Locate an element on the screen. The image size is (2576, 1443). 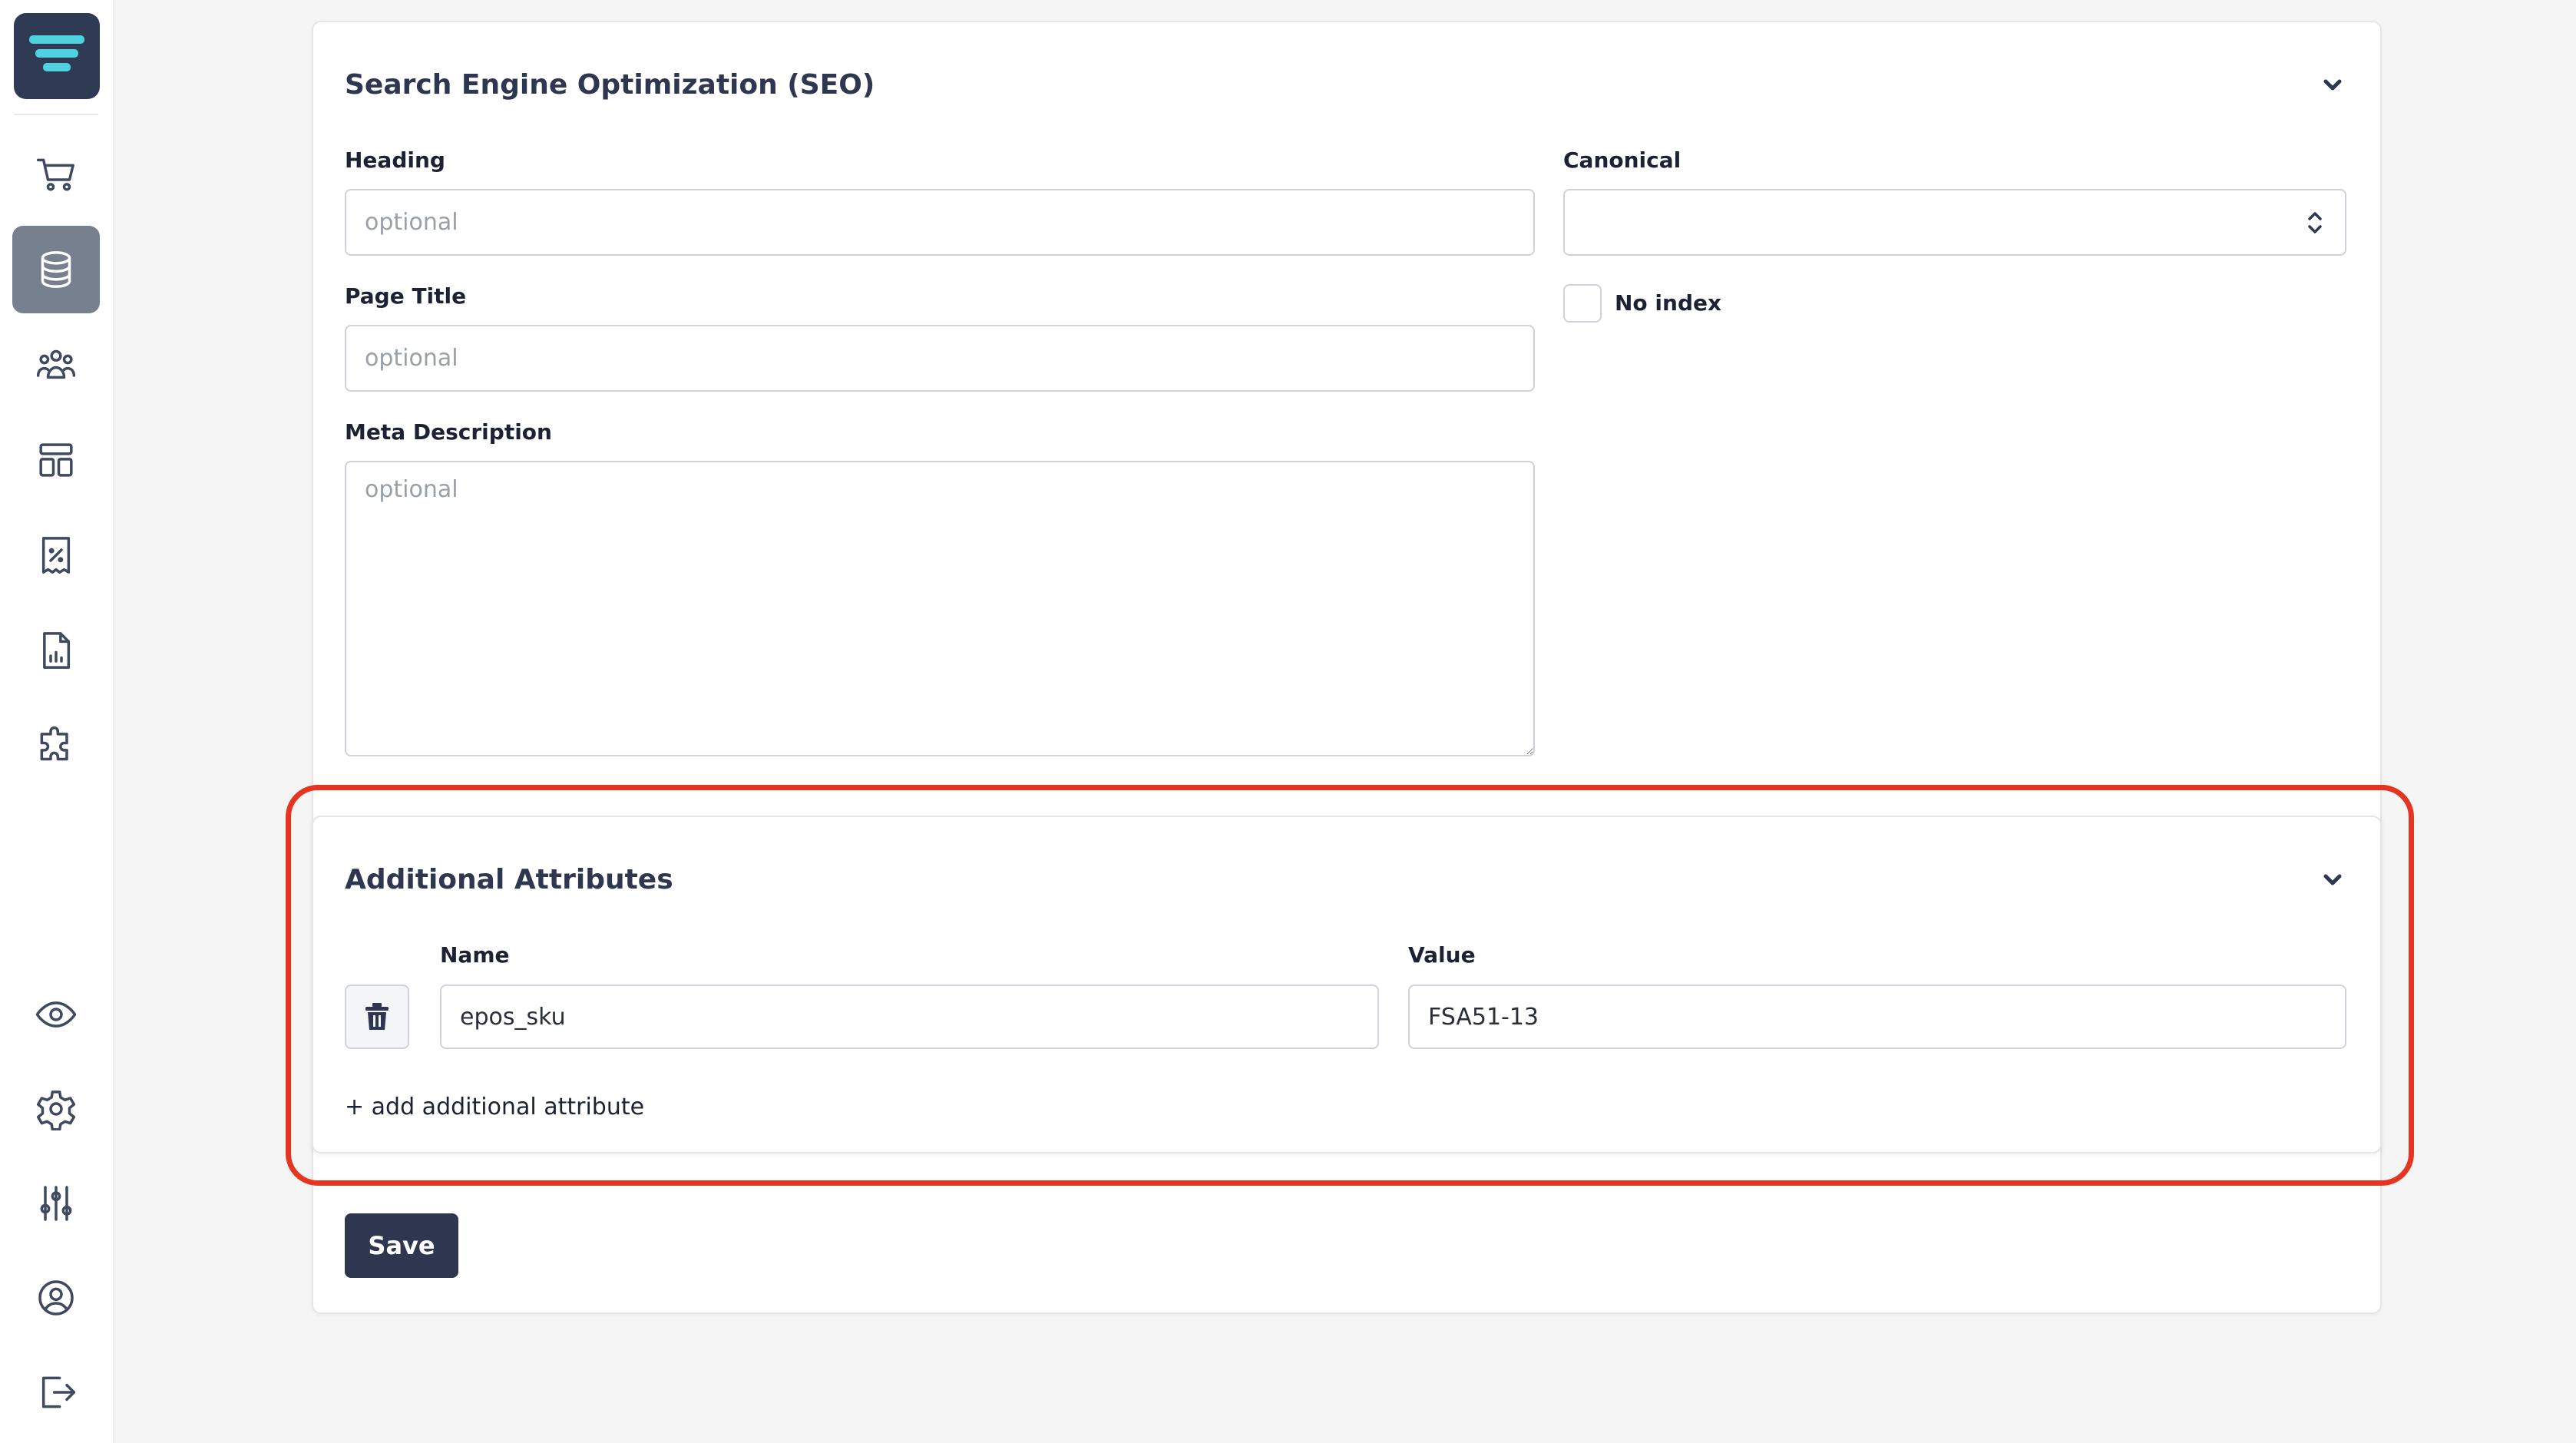
sidebar-item-users is located at coordinates (56, 365).